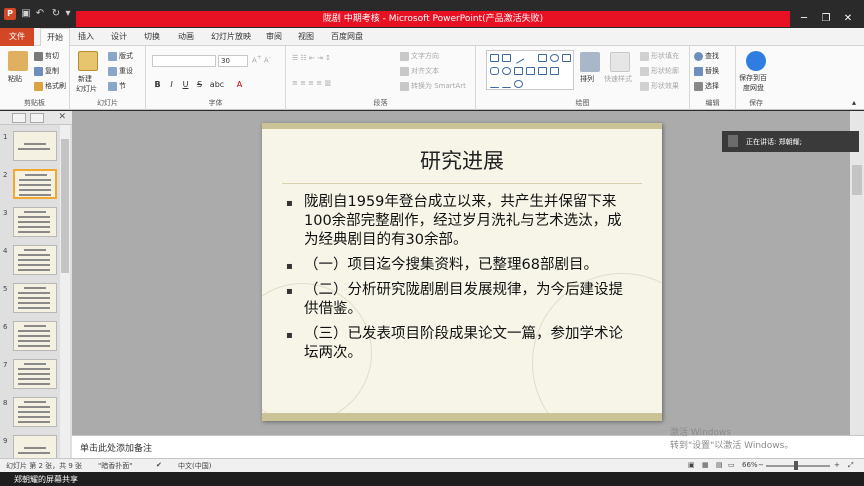 Image resolution: width=864 pixels, height=486 pixels. Describe the element at coordinates (761, 465) in the screenshot. I see `zoom-out-icon: −` at that location.